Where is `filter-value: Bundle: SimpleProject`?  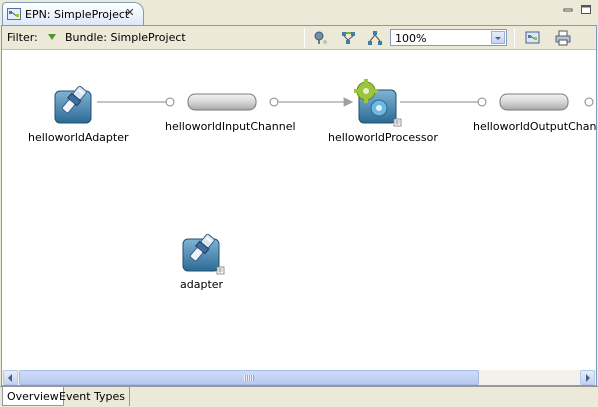
filter-value: Bundle: SimpleProject is located at coordinates (125, 37).